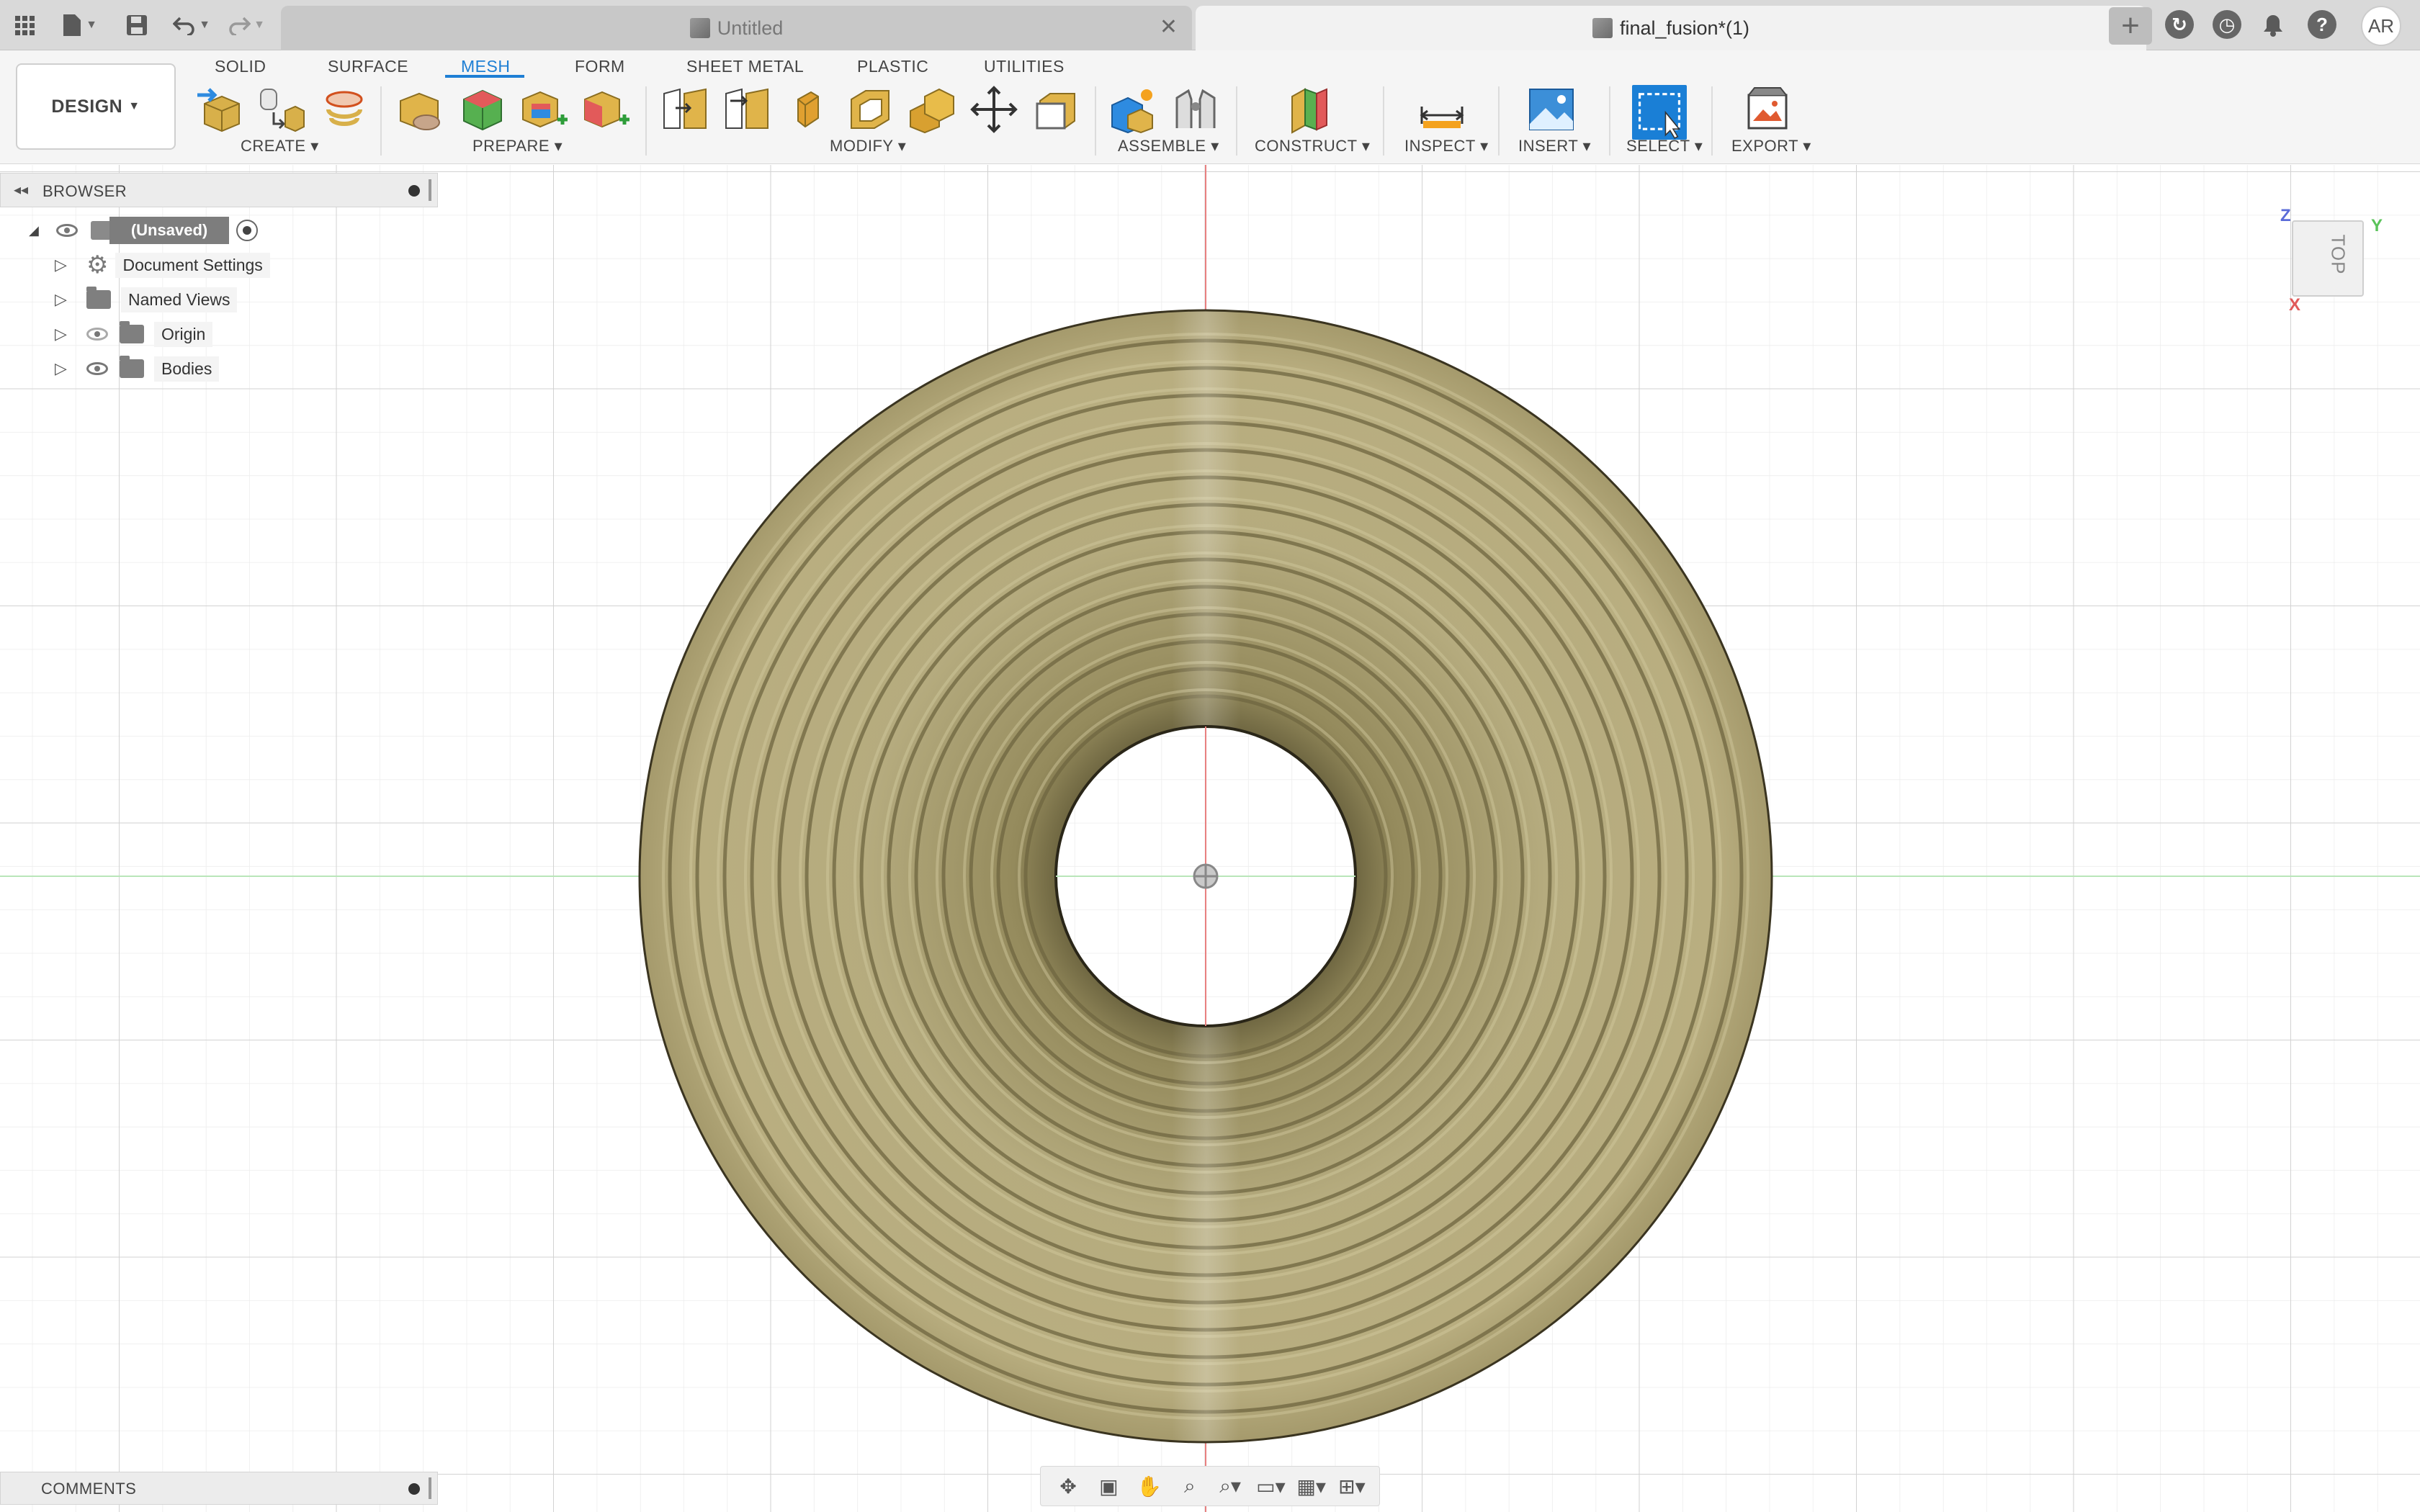  I want to click on user-avatar: AR, so click(2381, 26).